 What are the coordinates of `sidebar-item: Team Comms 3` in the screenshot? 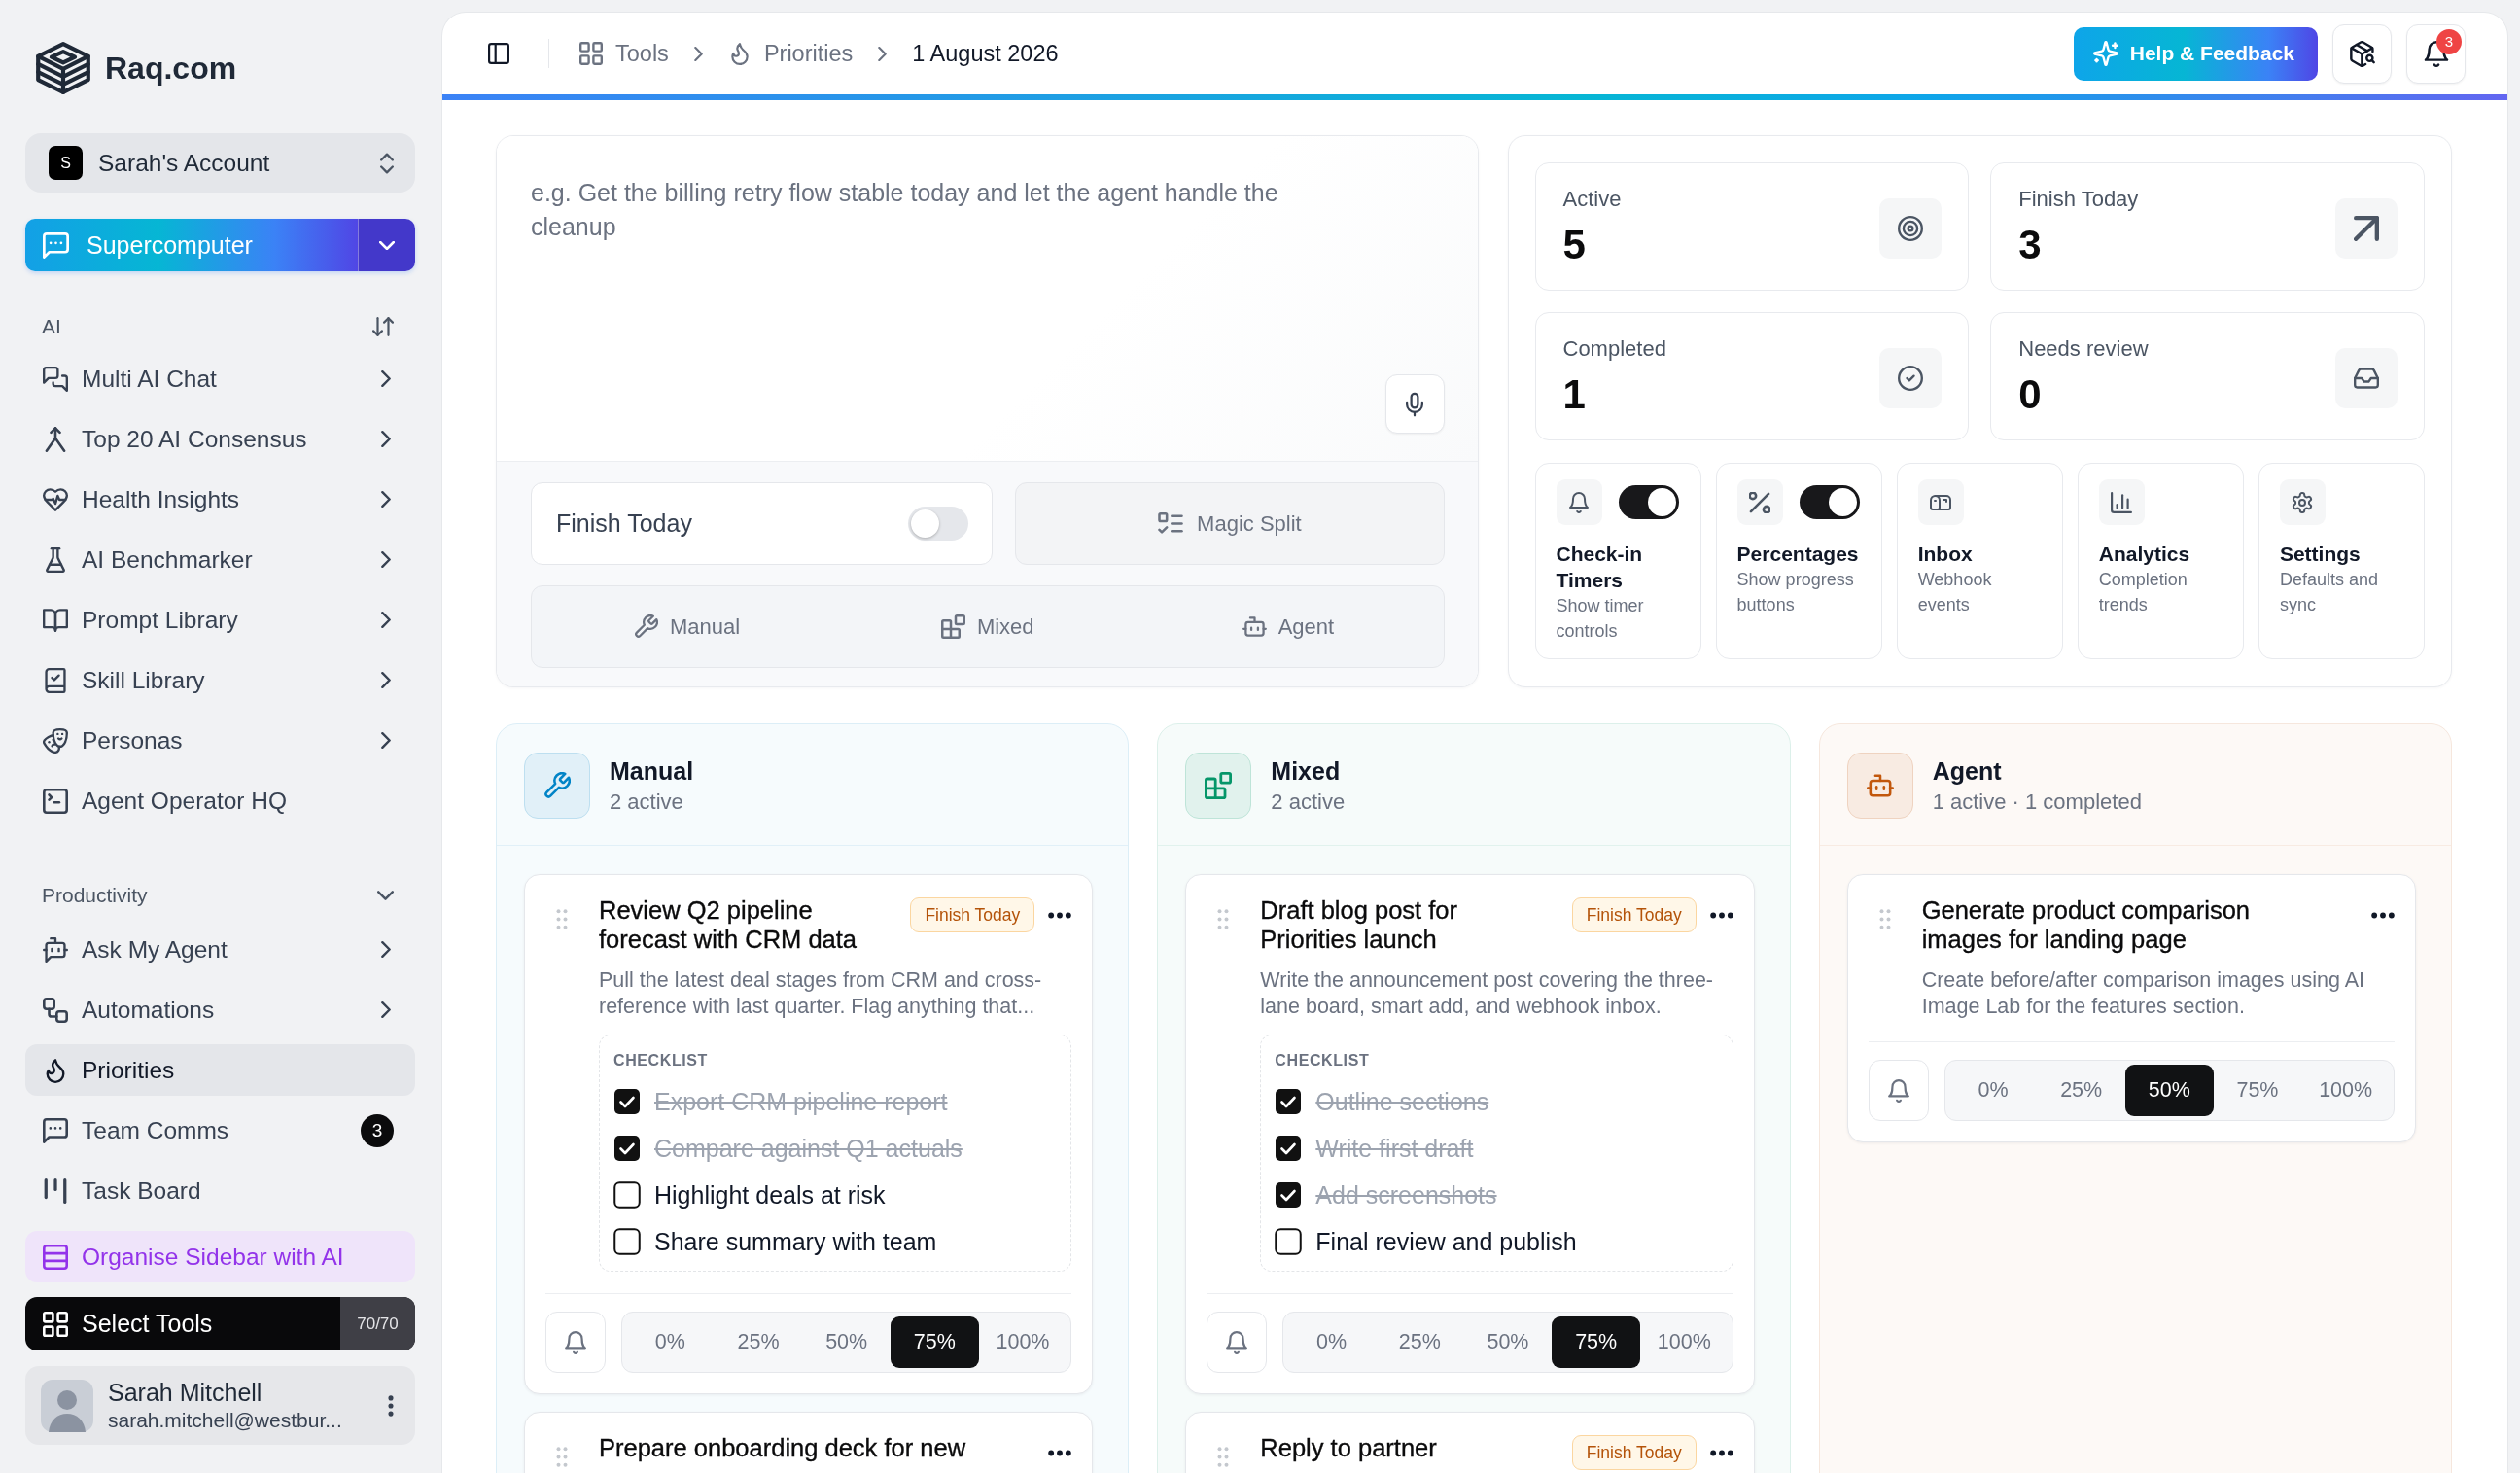 It's located at (220, 1130).